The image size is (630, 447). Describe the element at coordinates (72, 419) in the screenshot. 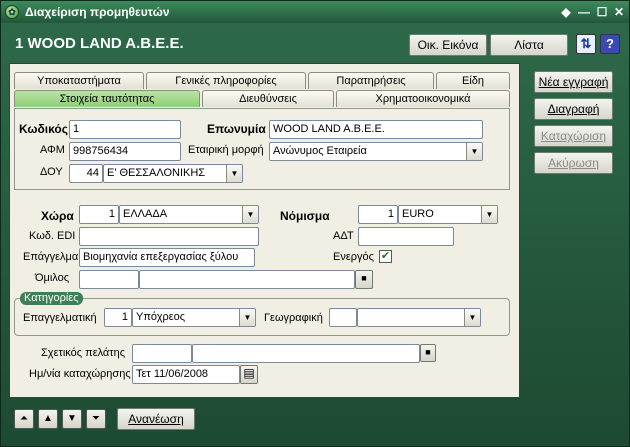

I see `next-record-icon: ▼` at that location.